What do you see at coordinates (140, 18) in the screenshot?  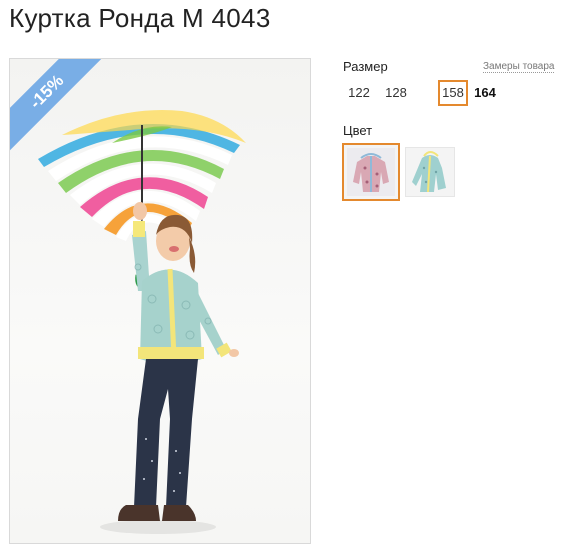 I see `page-title: Куртка Ронда М 4043` at bounding box center [140, 18].